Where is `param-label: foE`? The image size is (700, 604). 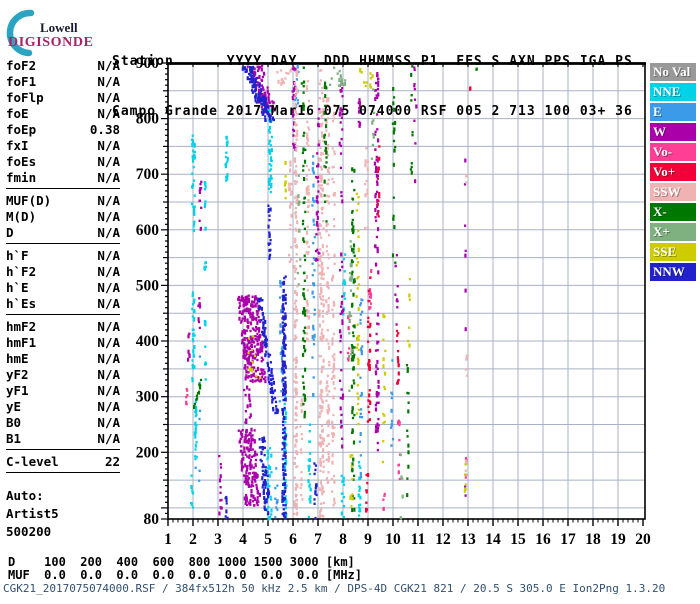 param-label: foE is located at coordinates (17, 113).